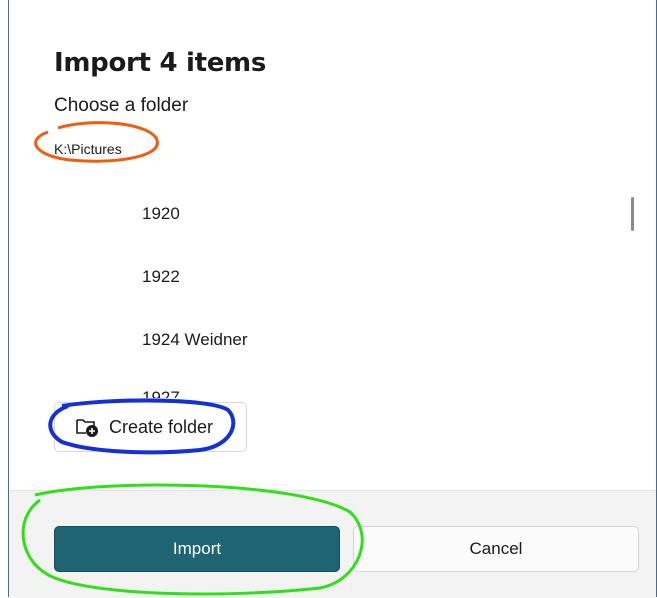 This screenshot has width=657, height=598. What do you see at coordinates (632, 214) in the screenshot?
I see `folder-list-scrollbar` at bounding box center [632, 214].